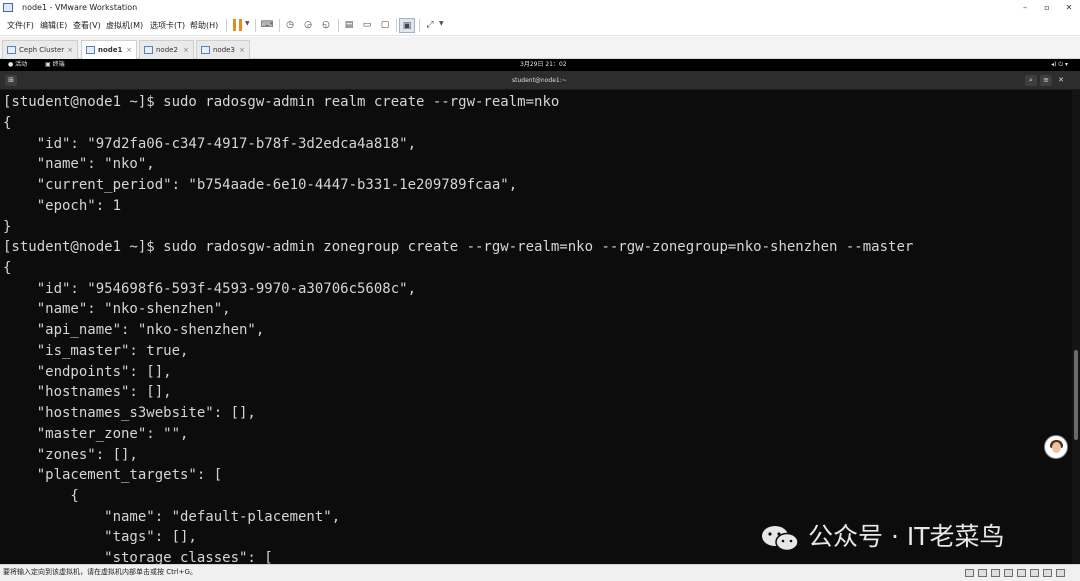 The width and height of the screenshot is (1080, 581). Describe the element at coordinates (969, 573) in the screenshot. I see `hard-disk-icon` at that location.